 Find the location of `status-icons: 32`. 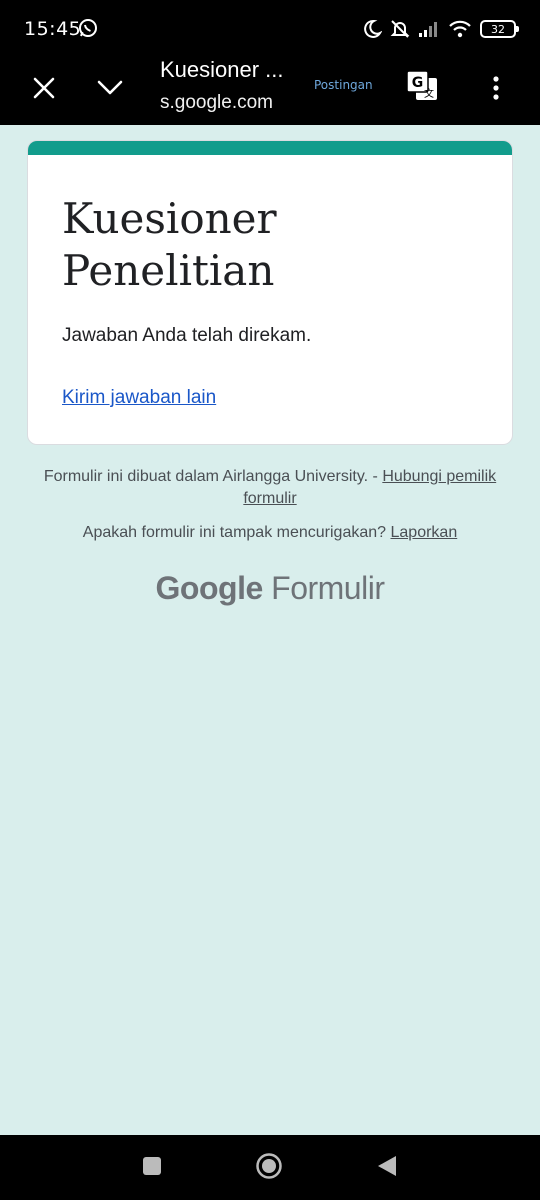

status-icons: 32 is located at coordinates (440, 29).